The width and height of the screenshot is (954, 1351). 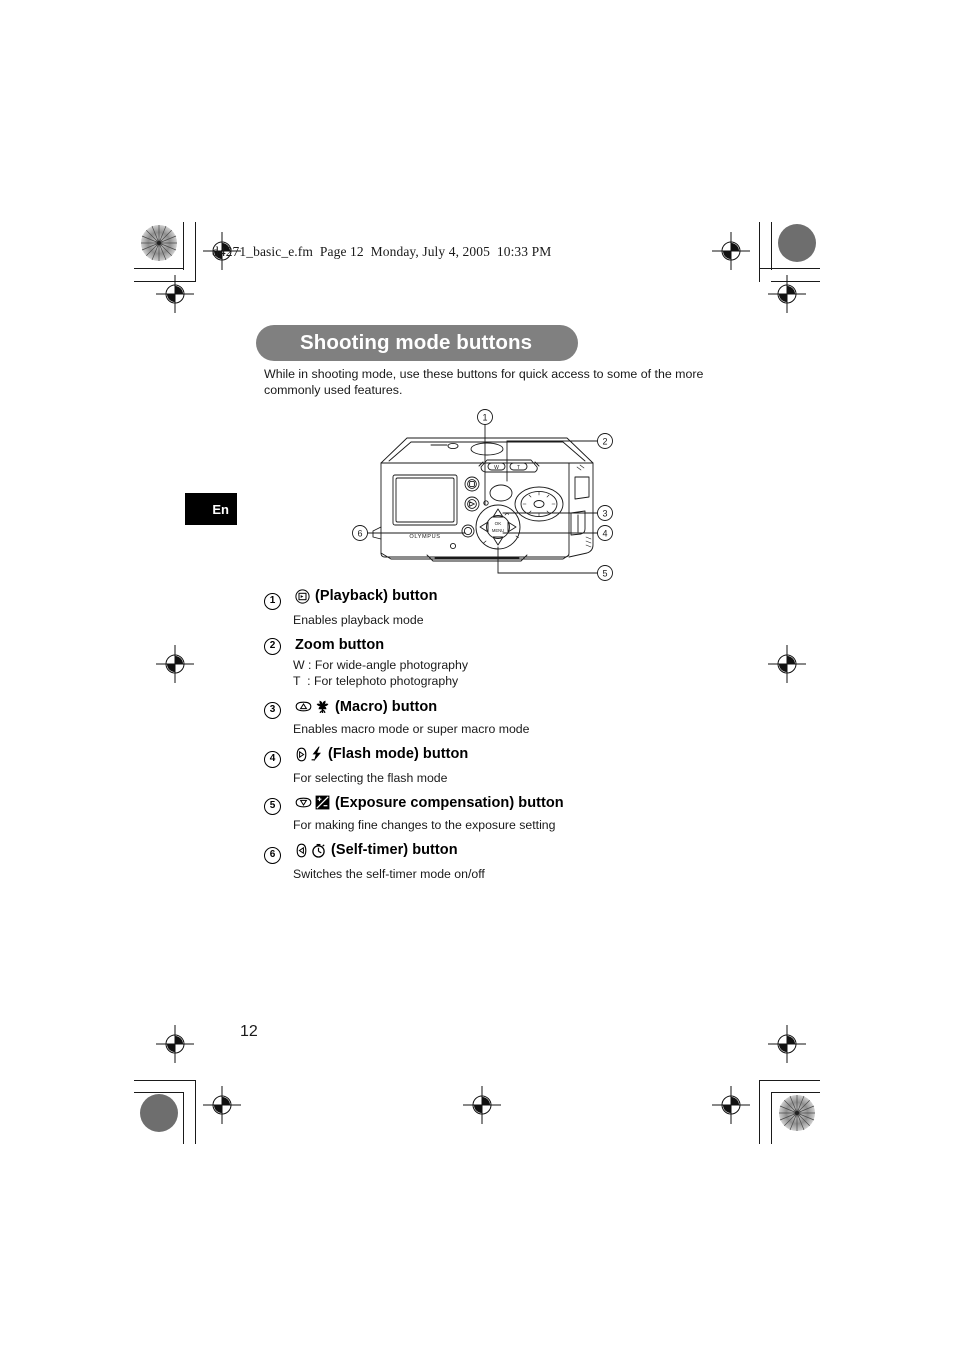 I want to click on arrow-left-key-icon, so click(x=301, y=850).